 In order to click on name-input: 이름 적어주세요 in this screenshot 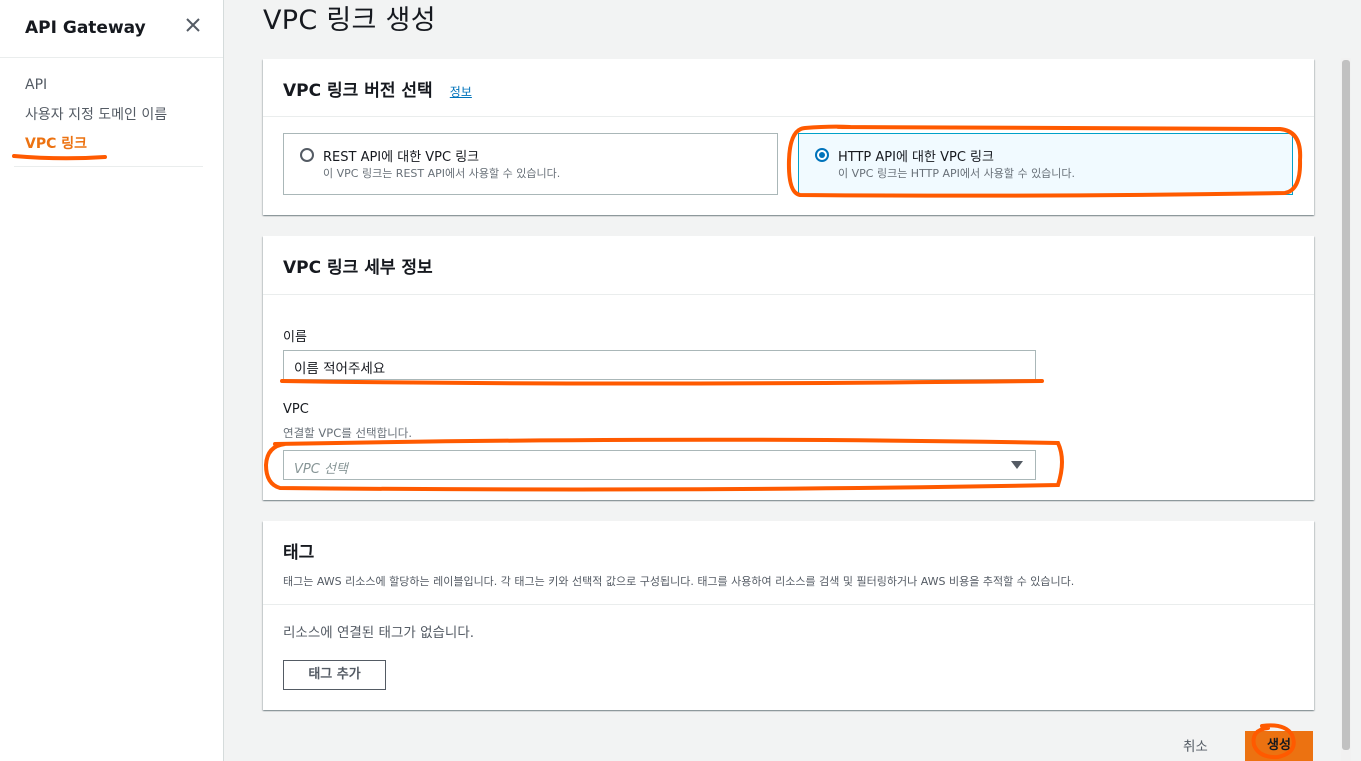, I will do `click(659, 365)`.